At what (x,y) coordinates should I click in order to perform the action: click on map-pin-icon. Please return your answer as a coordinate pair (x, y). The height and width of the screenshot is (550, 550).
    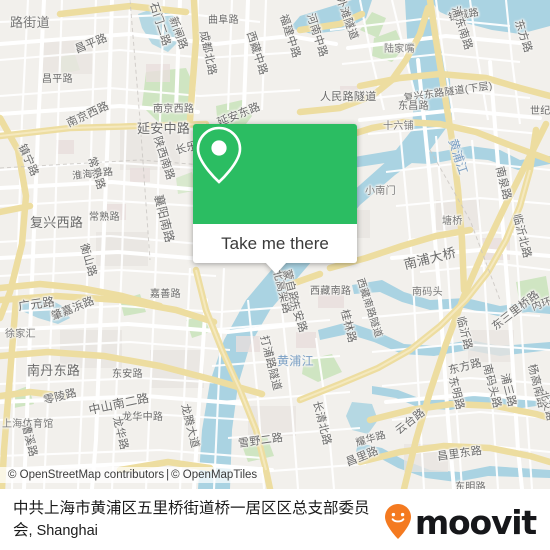
    Looking at the image, I should click on (219, 155).